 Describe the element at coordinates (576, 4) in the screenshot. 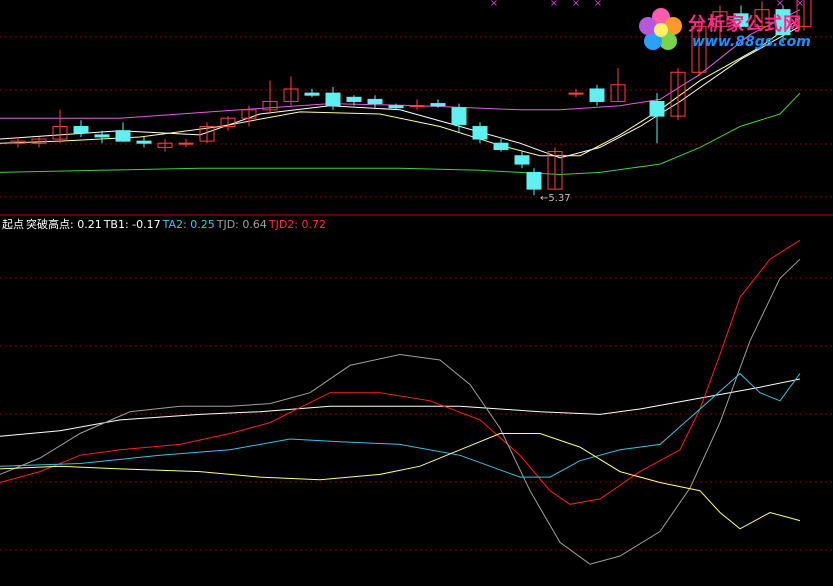

I see `top-marker-2: ×` at that location.